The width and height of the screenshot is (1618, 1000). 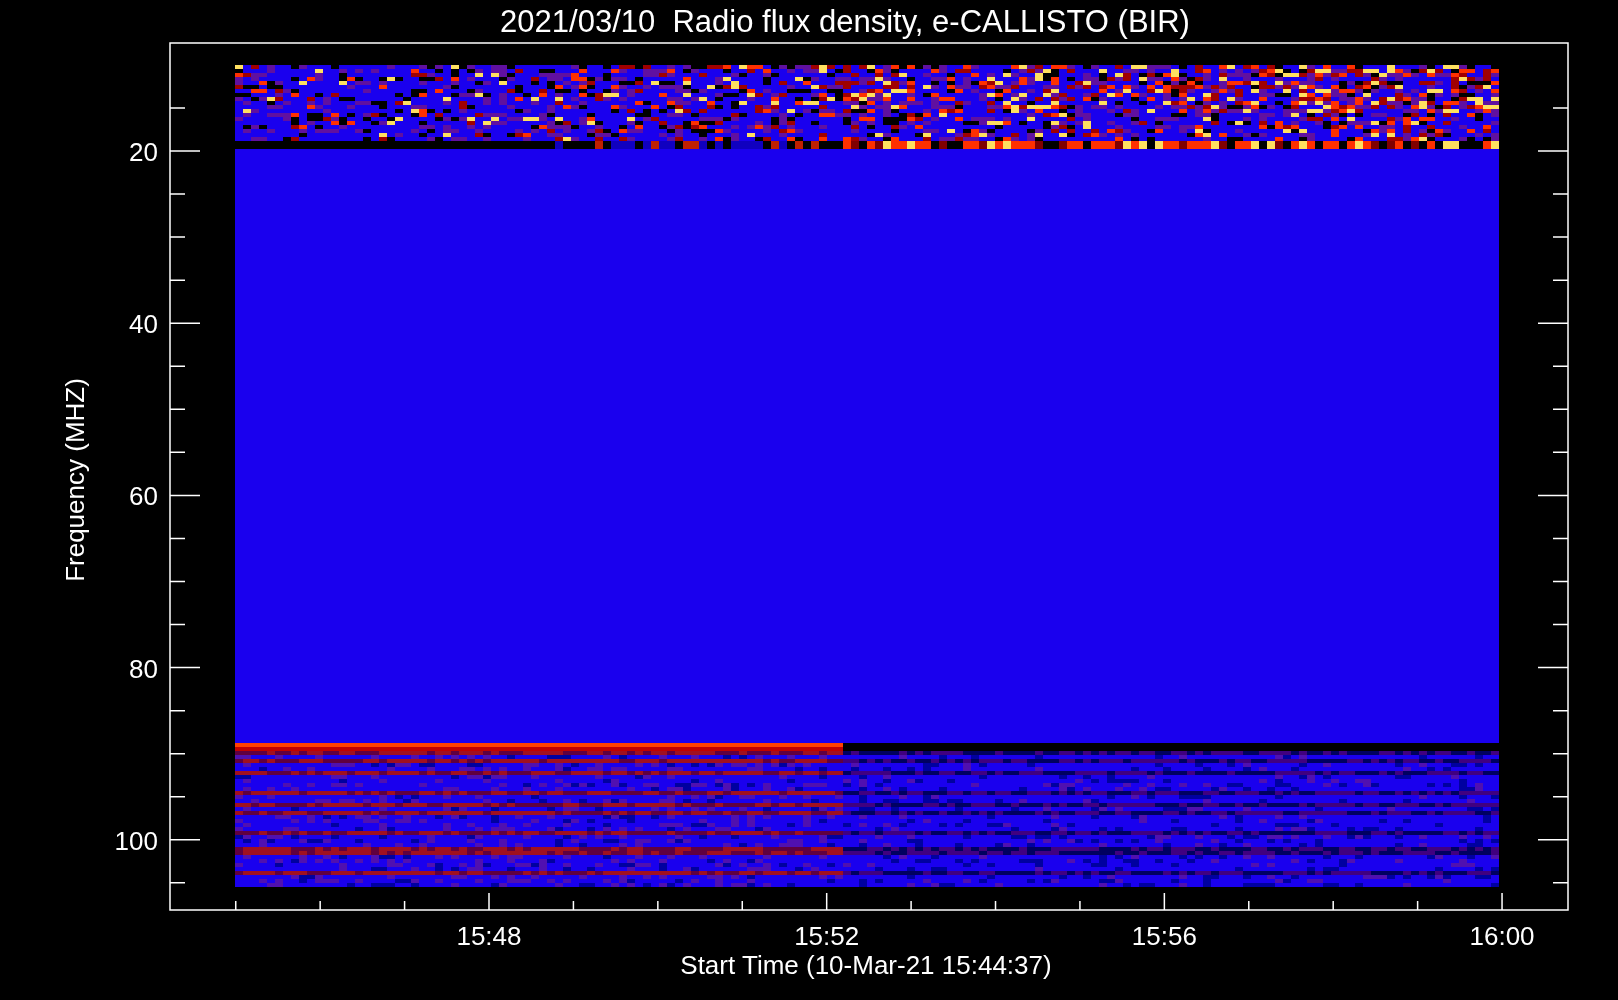 What do you see at coordinates (845, 21) in the screenshot?
I see `chart-title: 2021/03/10 Radio flux density, e-CALLISTO (BIR)` at bounding box center [845, 21].